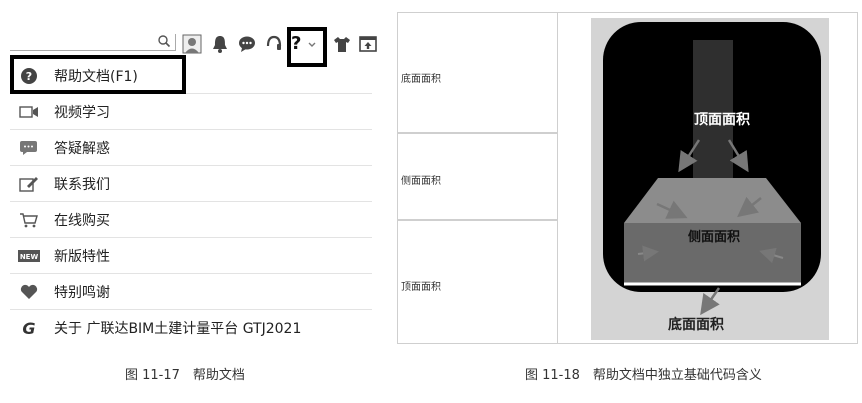 This screenshot has width=862, height=403. I want to click on menu-item-label: 在线购买, so click(82, 220).